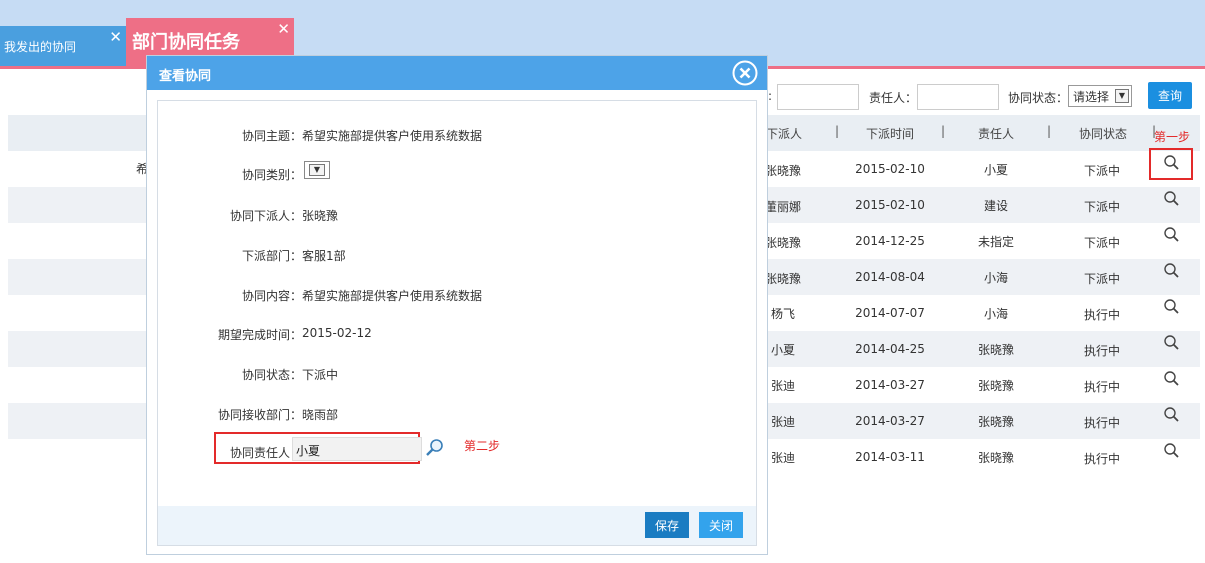 Image resolution: width=1205 pixels, height=563 pixels. Describe the element at coordinates (890, 277) in the screenshot. I see `row-date: 2014-08-04` at that location.